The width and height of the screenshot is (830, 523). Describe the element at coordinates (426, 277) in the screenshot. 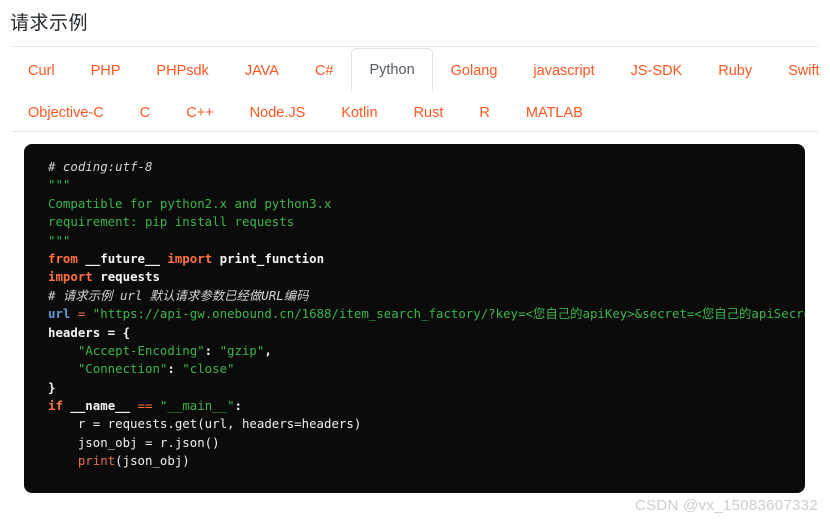

I see `code-line-7: import requests` at that location.